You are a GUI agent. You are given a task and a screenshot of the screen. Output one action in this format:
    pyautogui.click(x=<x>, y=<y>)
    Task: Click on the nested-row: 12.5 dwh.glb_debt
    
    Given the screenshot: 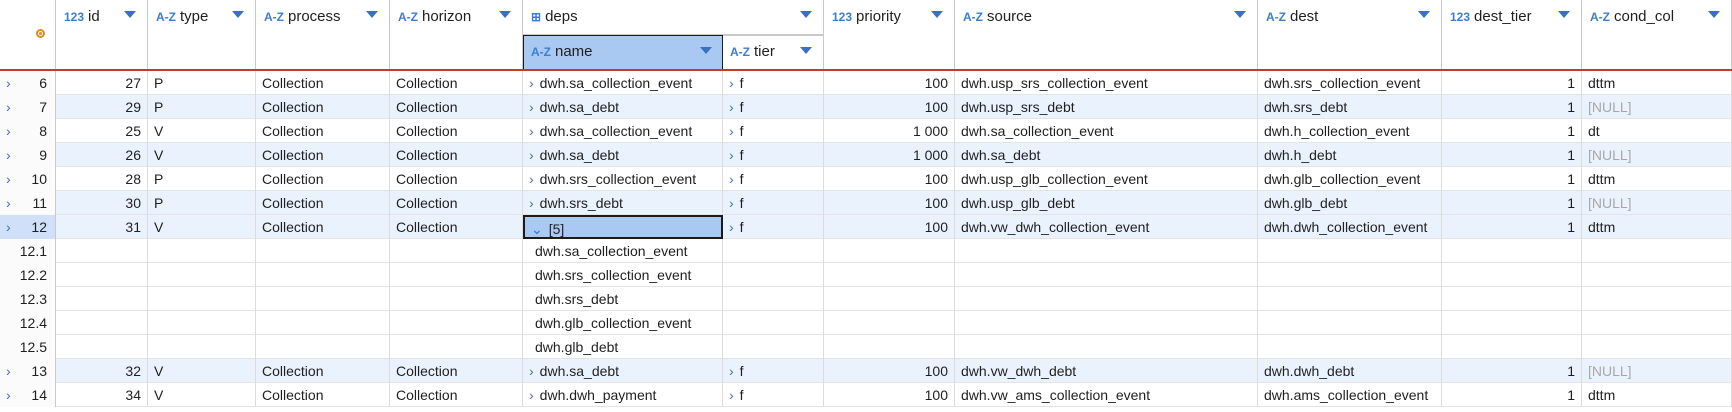 What is the action you would take?
    pyautogui.click(x=866, y=347)
    